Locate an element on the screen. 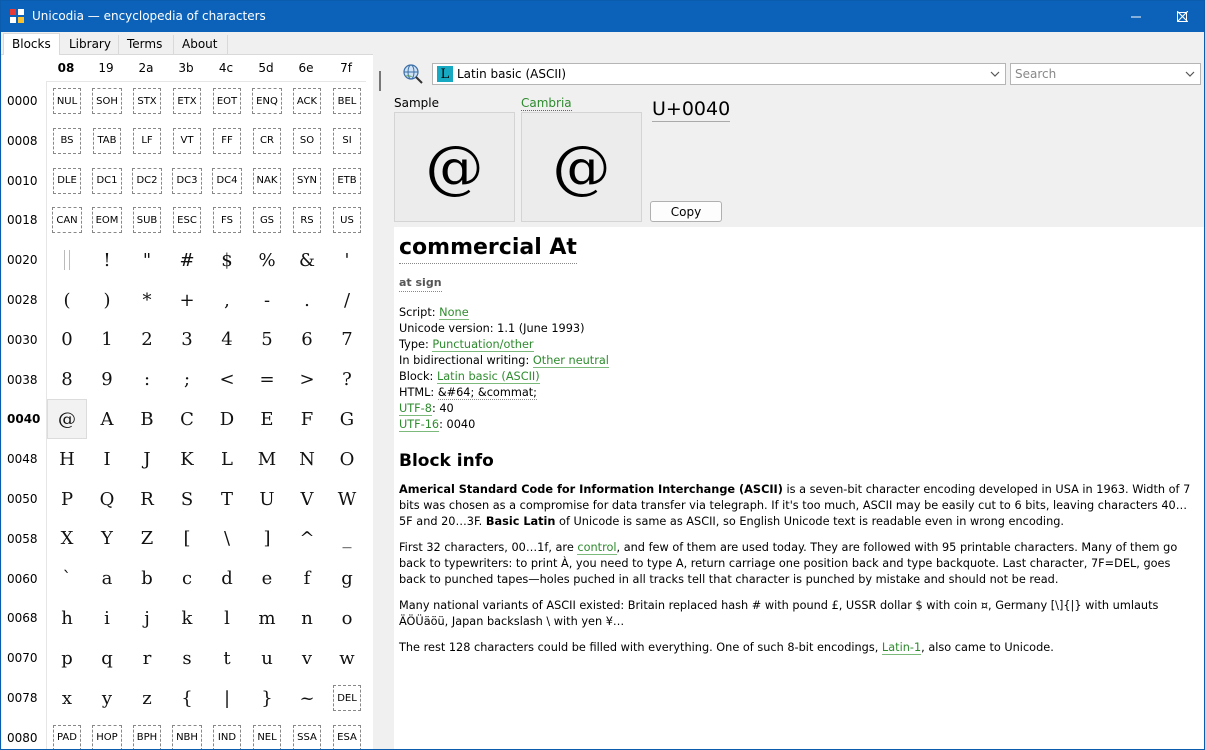 Image resolution: width=1205 pixels, height=750 pixels. char-cell: d is located at coordinates (227, 579).